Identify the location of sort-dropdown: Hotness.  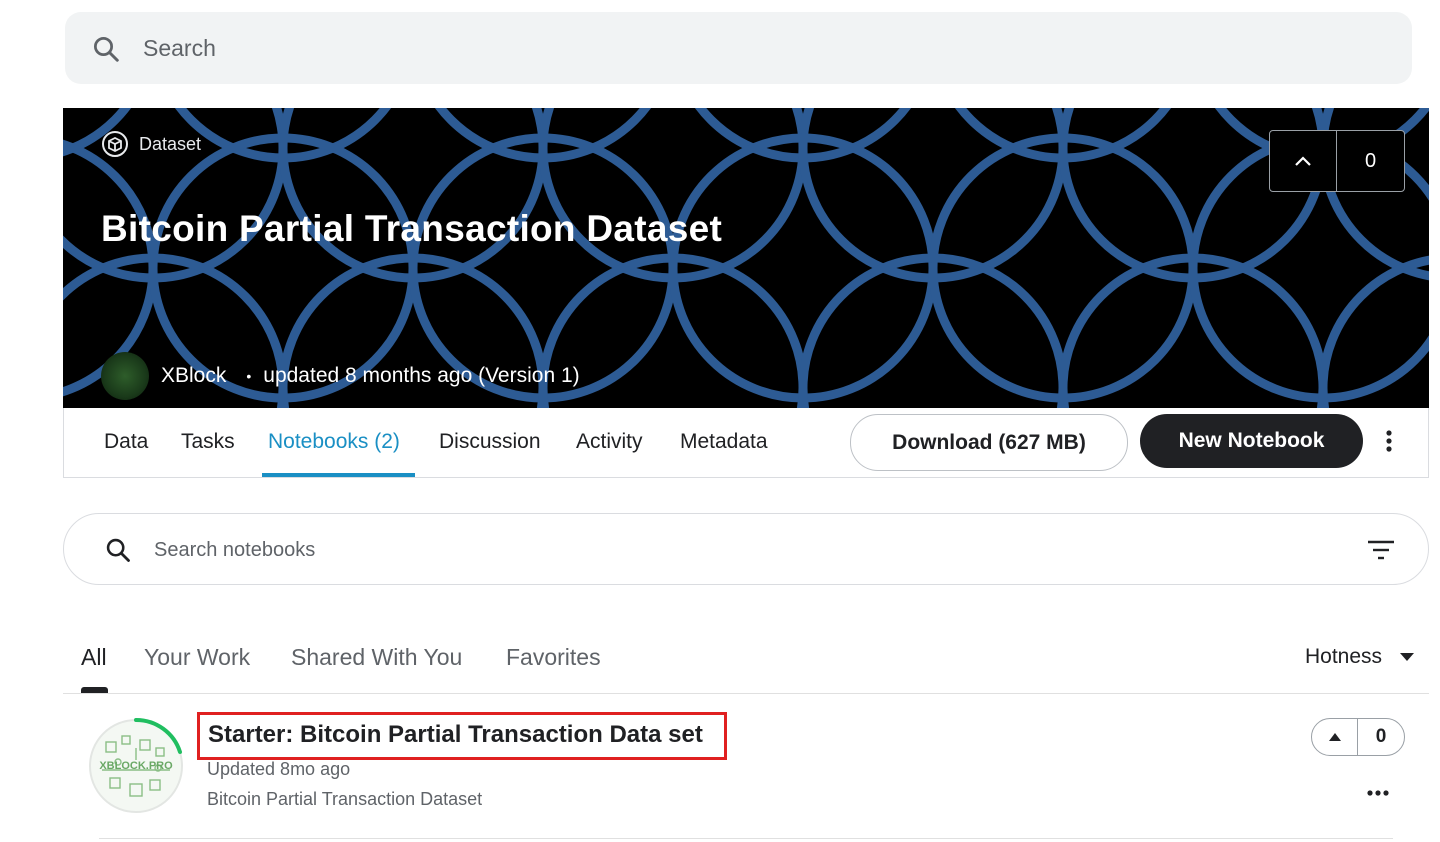
(1360, 657).